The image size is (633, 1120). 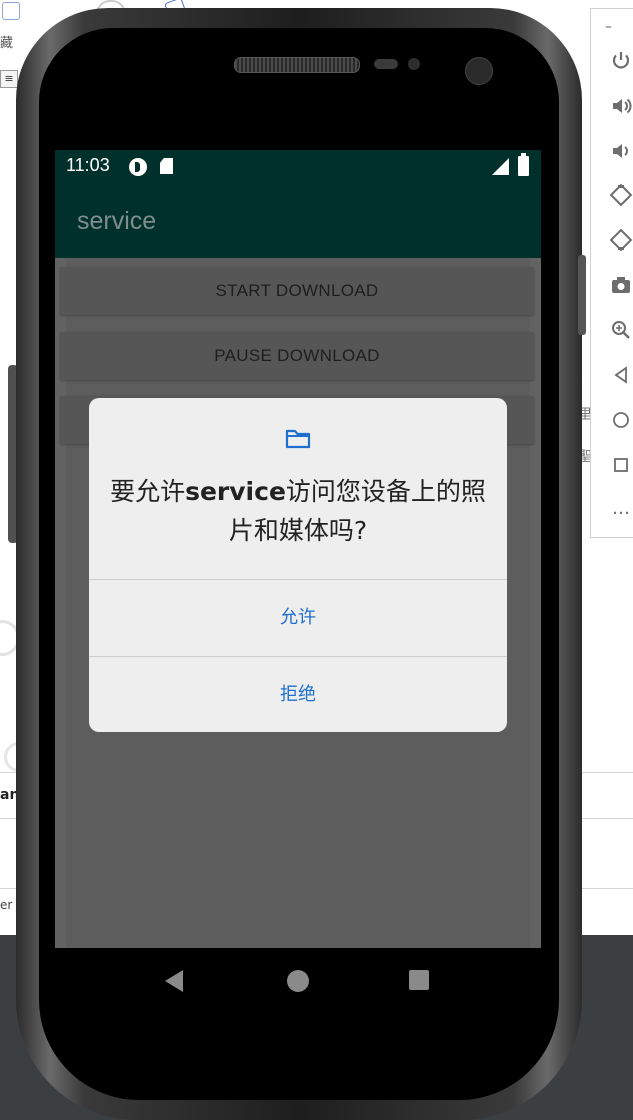 I want to click on status-time: 11:03, so click(x=88, y=165).